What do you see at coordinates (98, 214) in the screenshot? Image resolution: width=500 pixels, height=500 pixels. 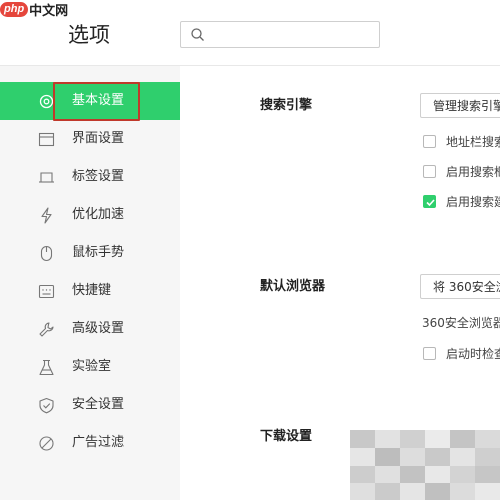 I see `sidebar-item-label: 优化加速` at bounding box center [98, 214].